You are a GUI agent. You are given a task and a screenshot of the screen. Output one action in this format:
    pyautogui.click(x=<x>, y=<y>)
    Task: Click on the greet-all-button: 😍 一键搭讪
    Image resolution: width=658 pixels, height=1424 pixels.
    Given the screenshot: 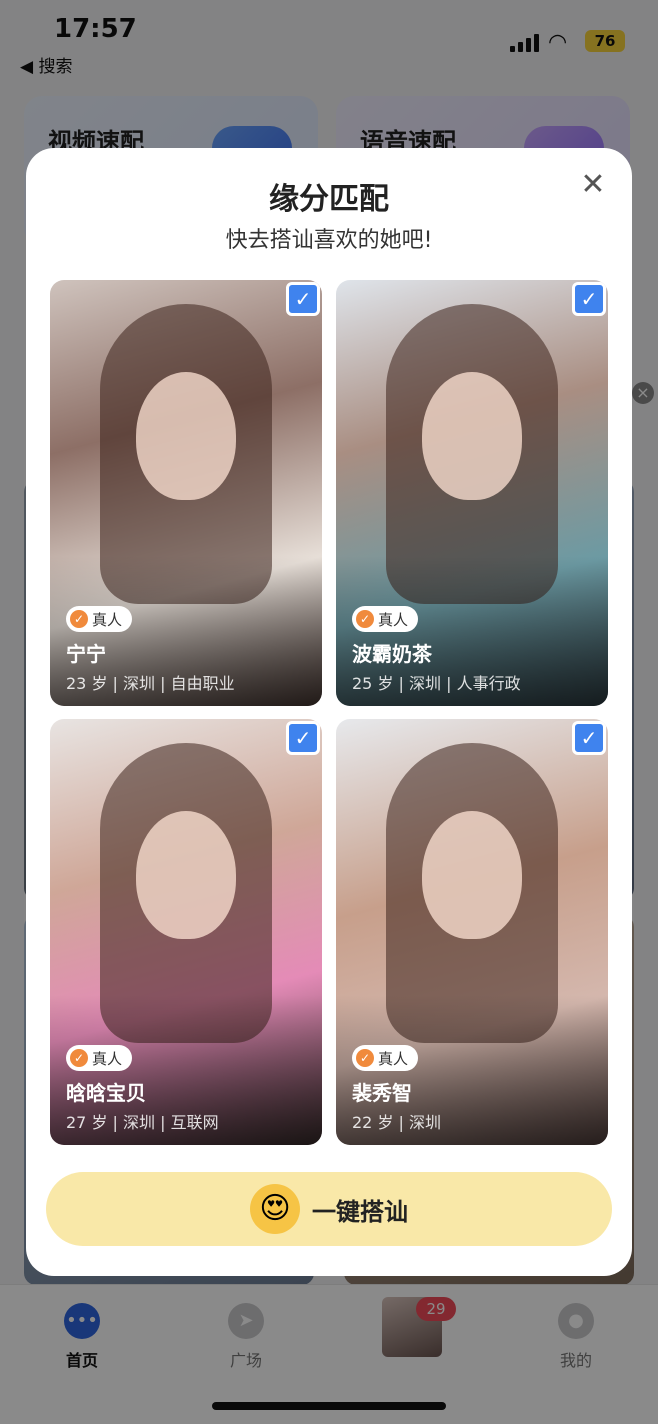 What is the action you would take?
    pyautogui.click(x=329, y=1209)
    